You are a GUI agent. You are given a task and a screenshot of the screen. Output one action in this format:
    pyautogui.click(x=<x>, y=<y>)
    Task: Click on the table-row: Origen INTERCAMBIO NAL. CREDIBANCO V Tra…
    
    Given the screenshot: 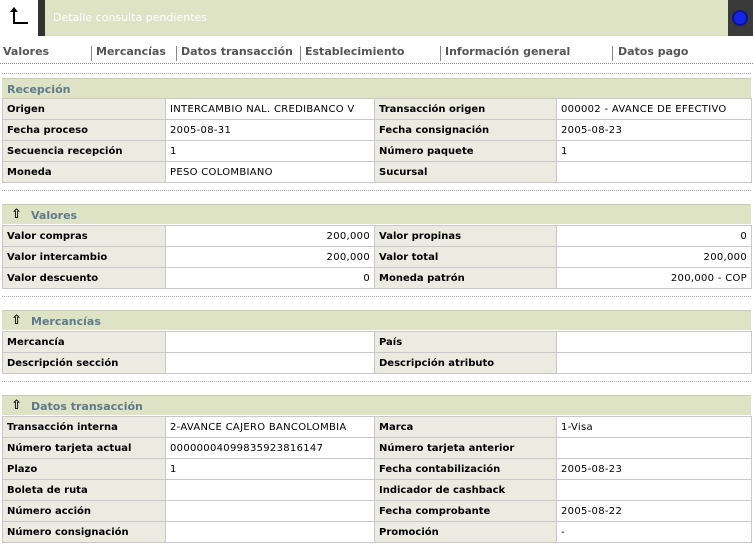 What is the action you would take?
    pyautogui.click(x=377, y=109)
    